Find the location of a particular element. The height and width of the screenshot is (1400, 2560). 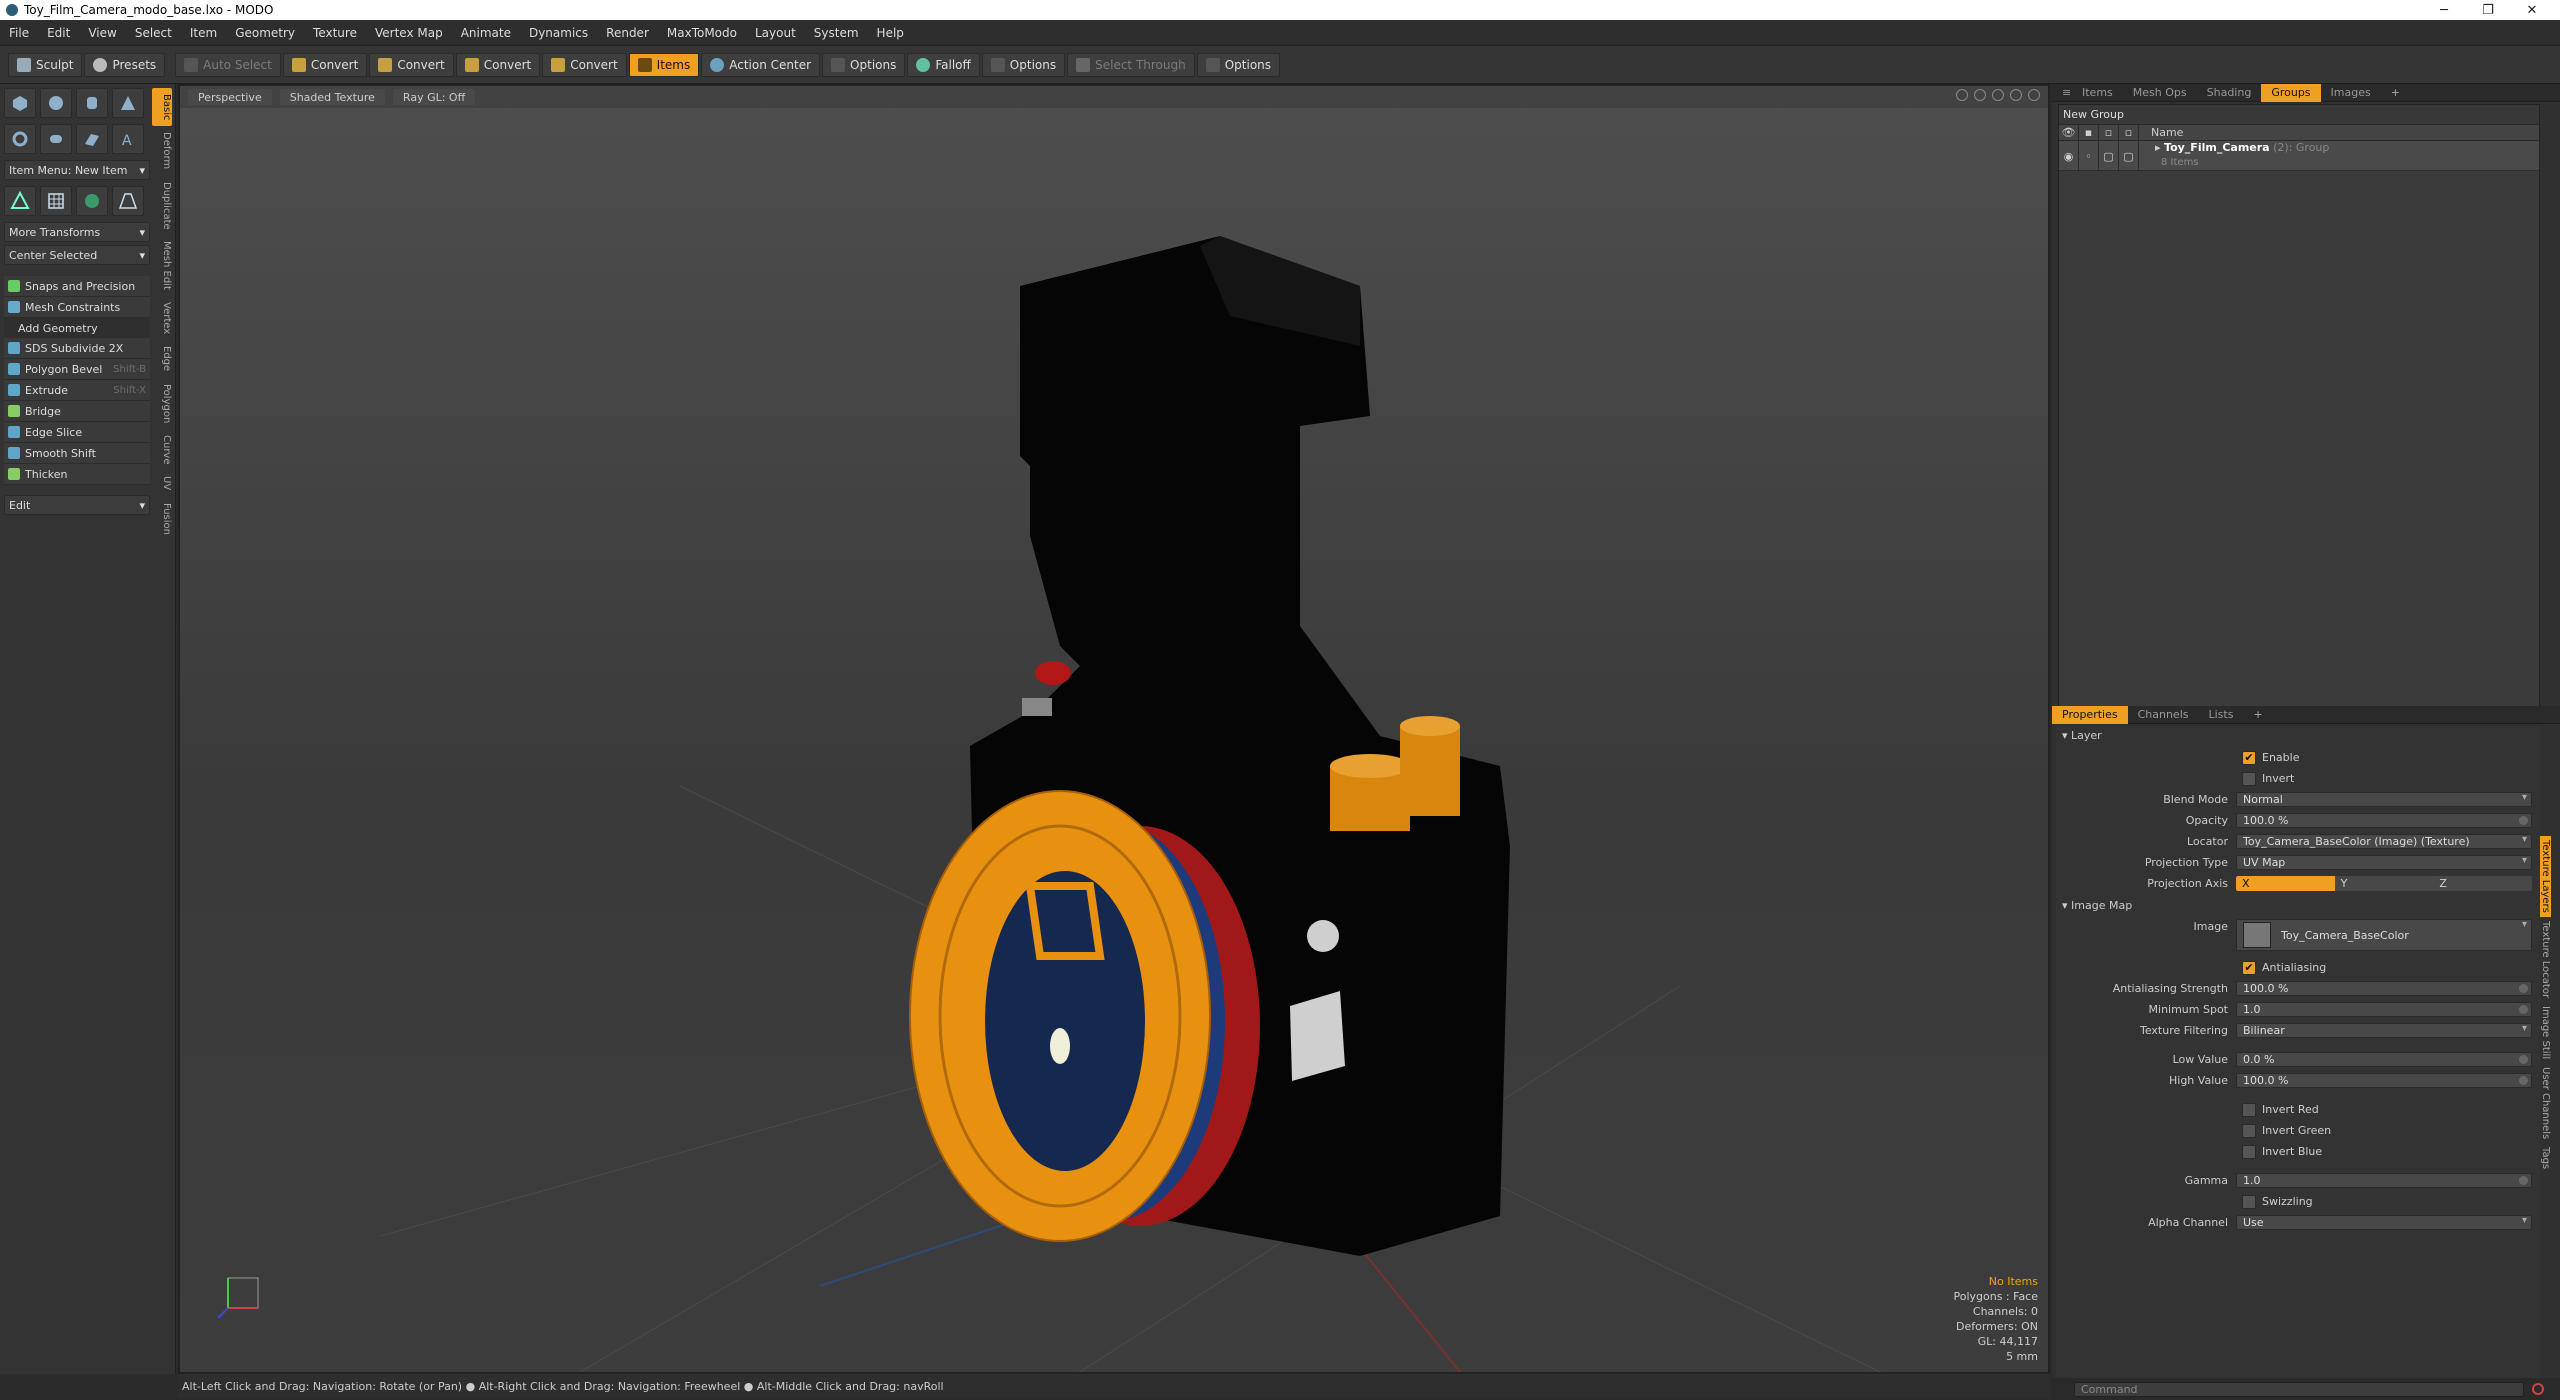

tab-items: Items is located at coordinates (2097, 93).